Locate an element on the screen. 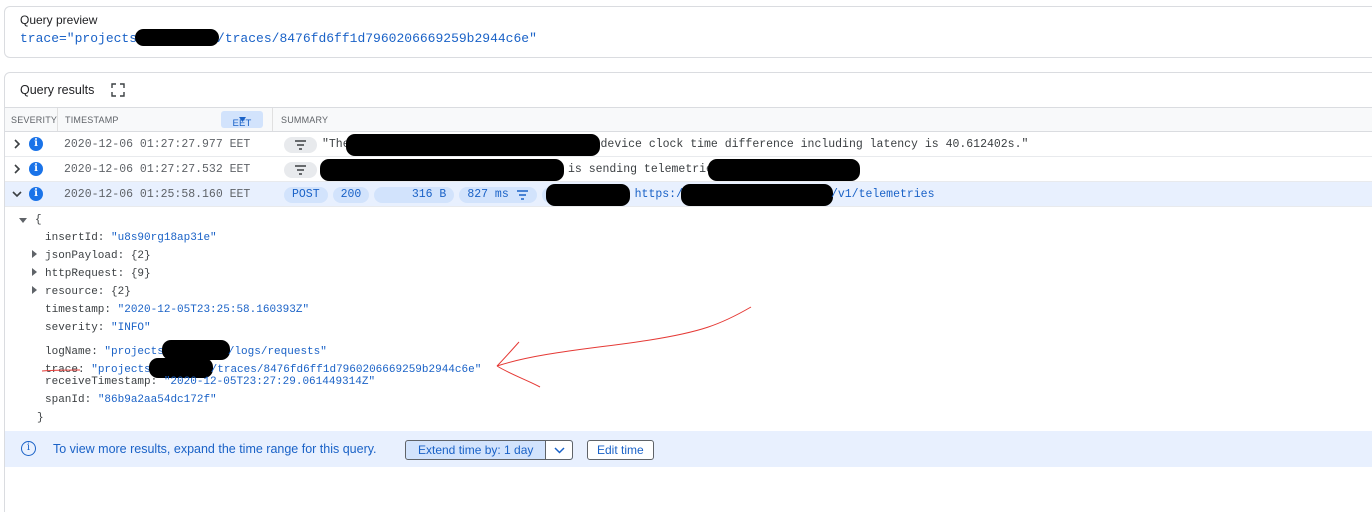 The height and width of the screenshot is (512, 1372). query-preview-title: Query preview is located at coordinates (59, 20).